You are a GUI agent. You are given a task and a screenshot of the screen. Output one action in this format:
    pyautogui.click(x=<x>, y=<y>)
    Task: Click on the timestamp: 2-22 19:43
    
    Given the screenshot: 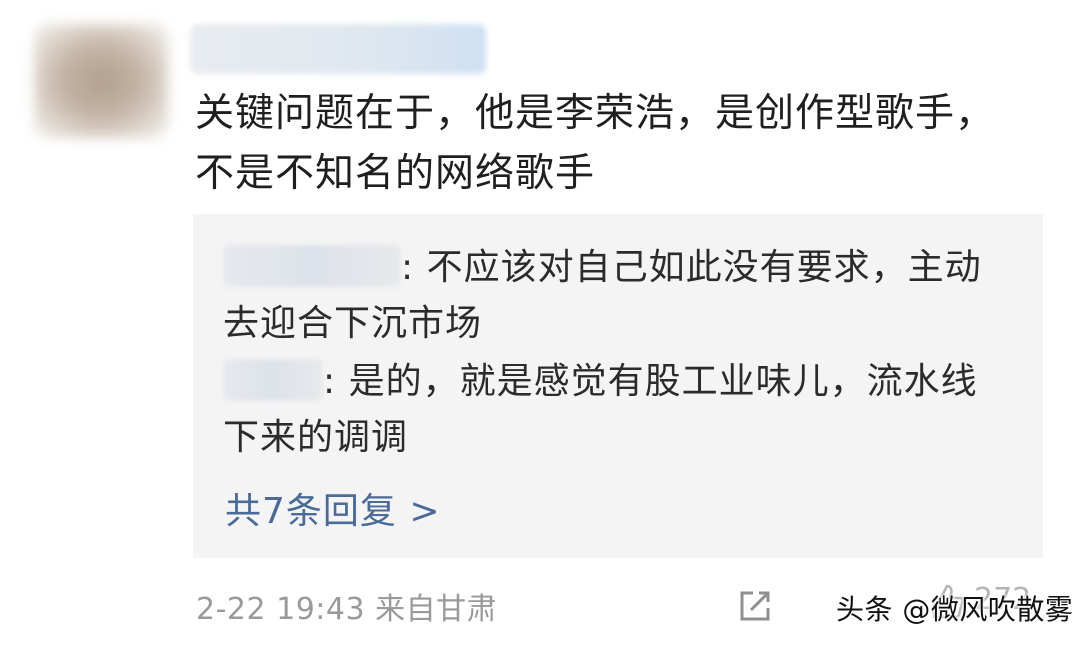 What is the action you would take?
    pyautogui.click(x=281, y=609)
    